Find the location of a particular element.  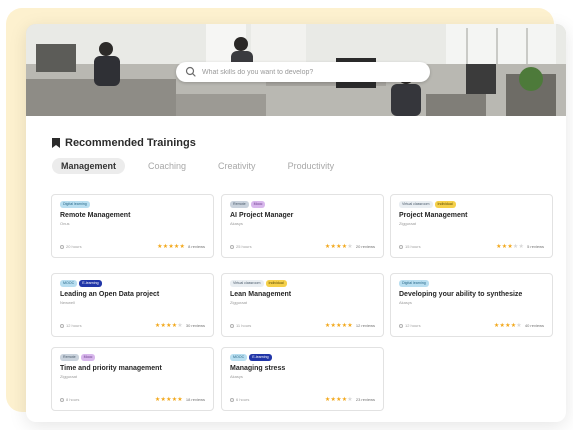

training-title: Project Management is located at coordinates (433, 215).